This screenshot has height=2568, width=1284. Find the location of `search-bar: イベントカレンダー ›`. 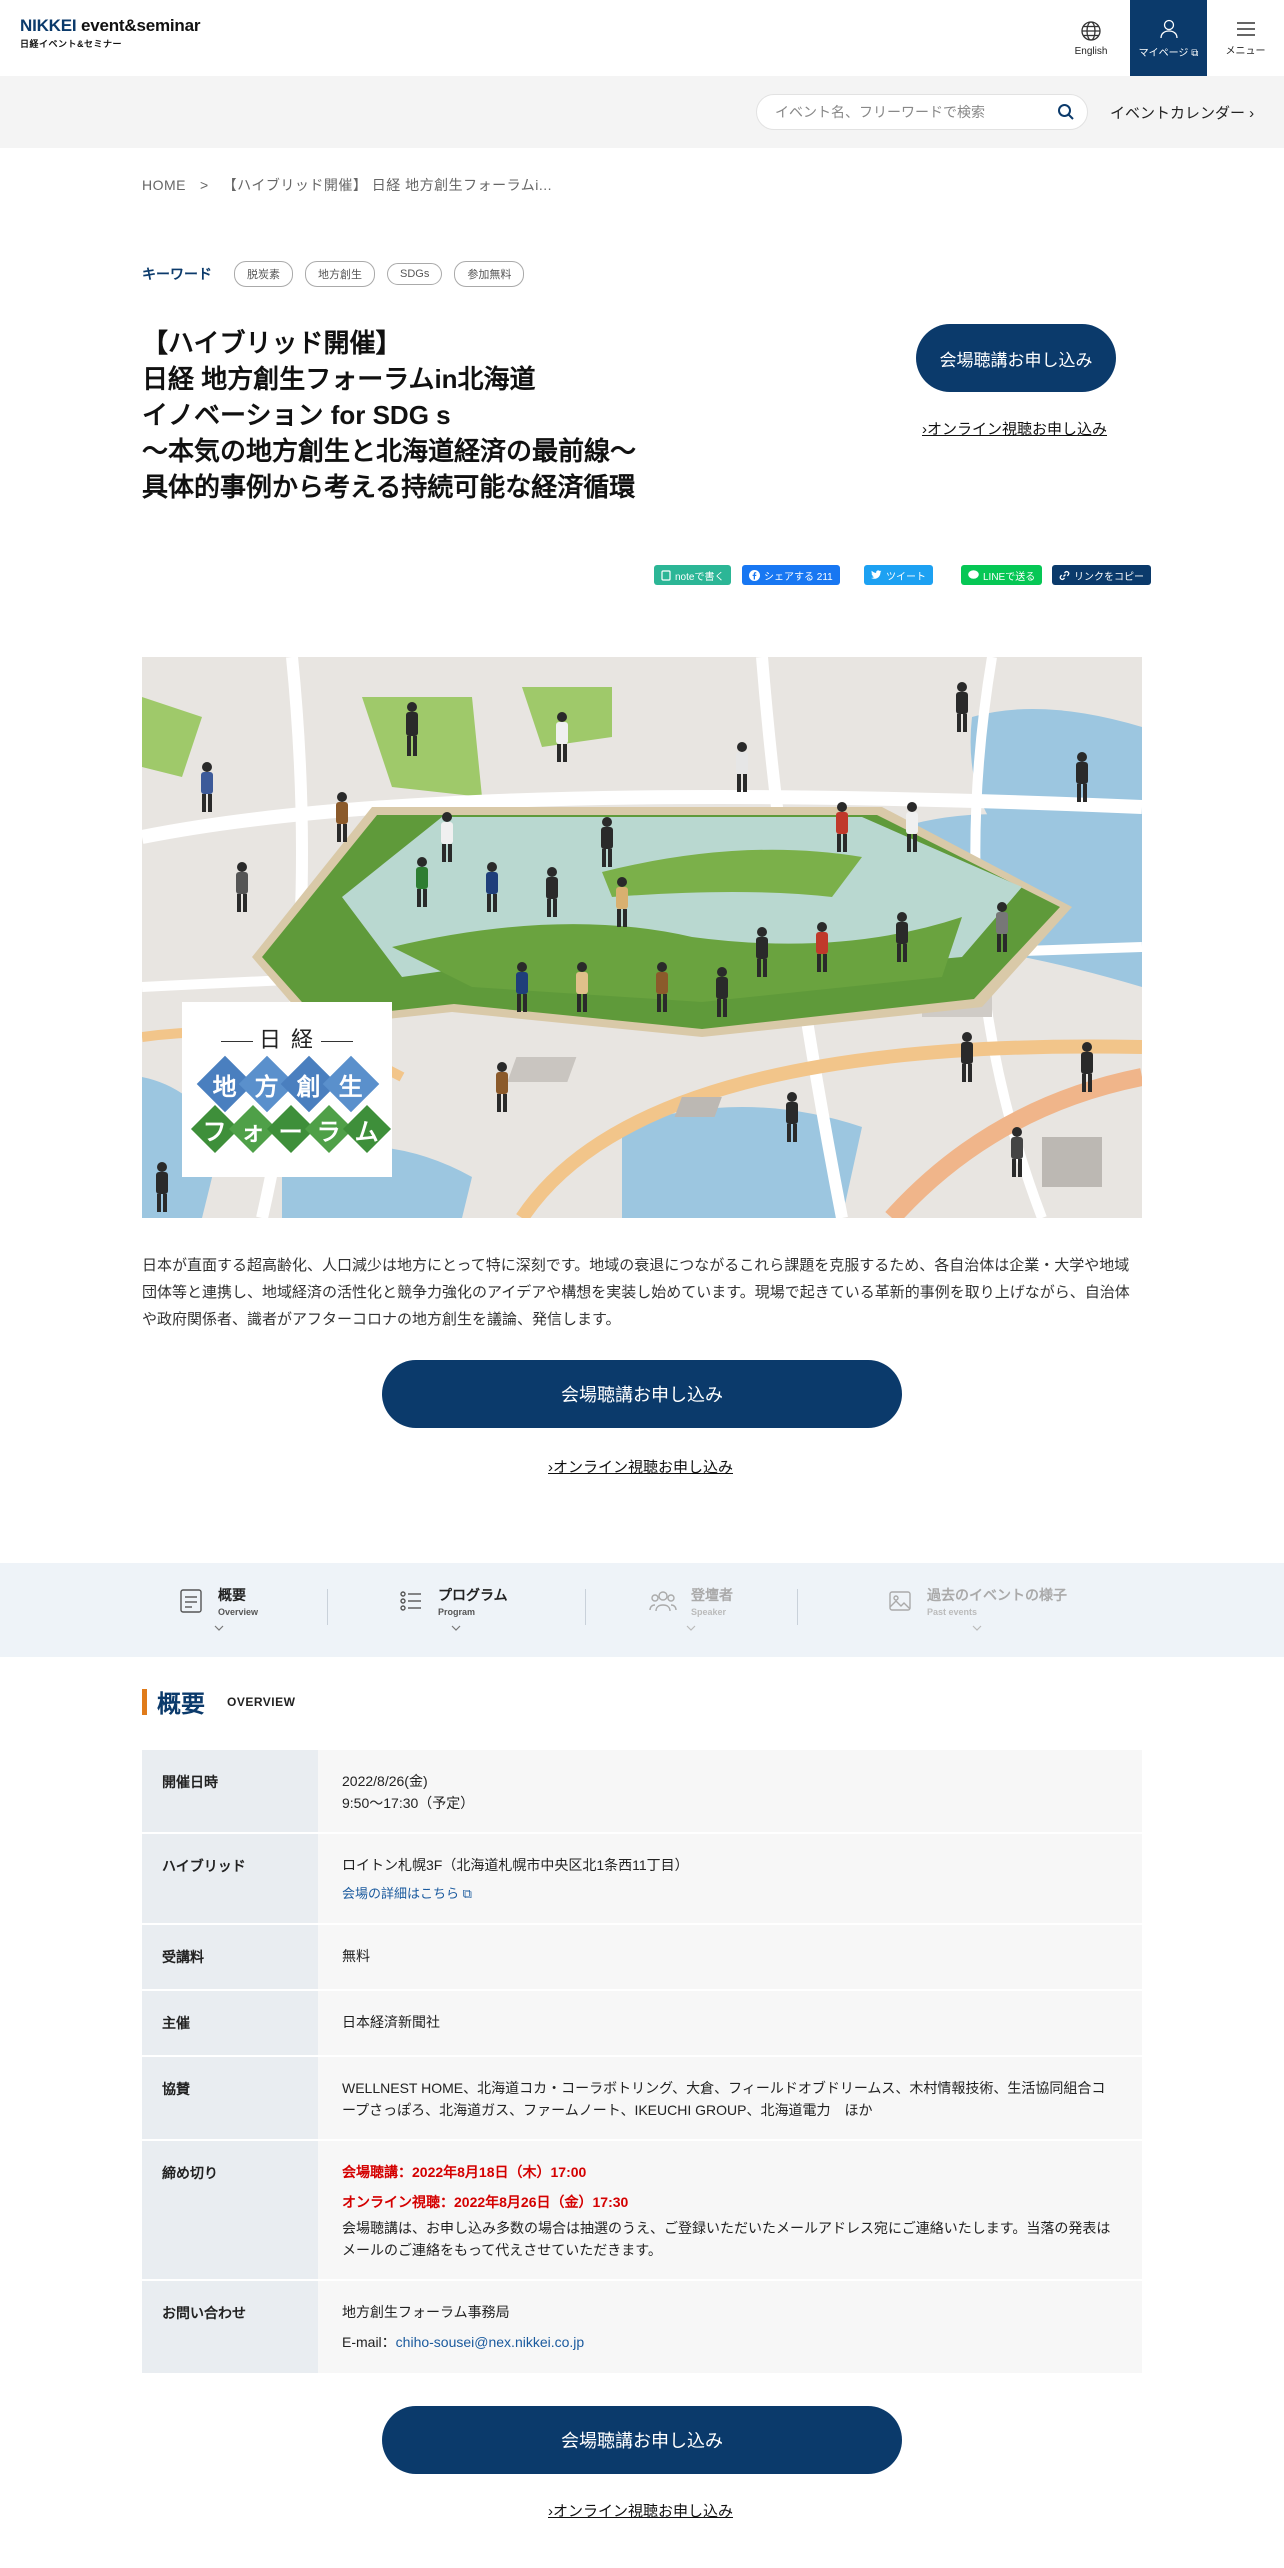

search-bar: イベントカレンダー › is located at coordinates (642, 112).